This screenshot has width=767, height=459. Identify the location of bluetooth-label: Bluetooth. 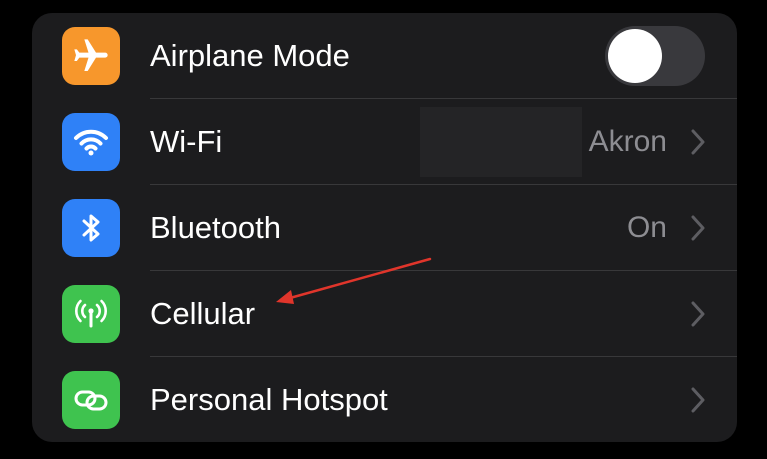
(215, 227).